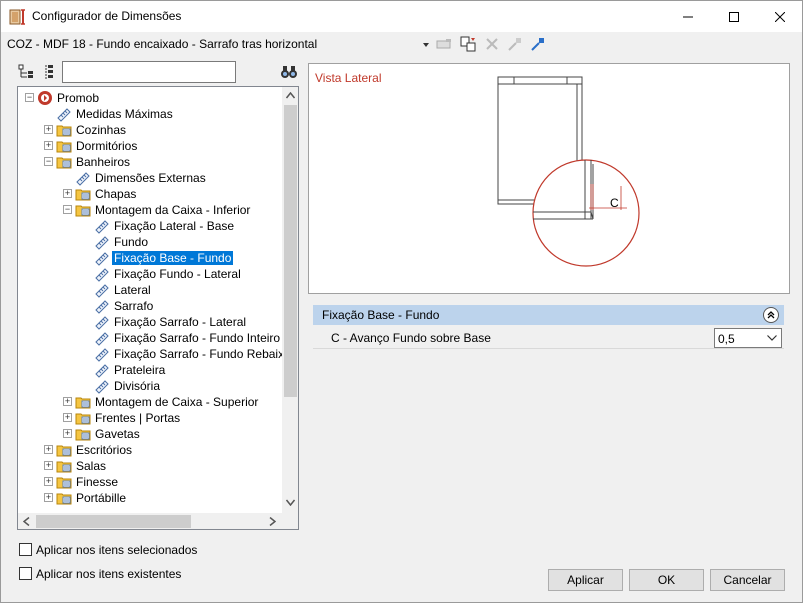 The width and height of the screenshot is (803, 603). What do you see at coordinates (748, 338) in the screenshot?
I see `property-value-select: 0,5` at bounding box center [748, 338].